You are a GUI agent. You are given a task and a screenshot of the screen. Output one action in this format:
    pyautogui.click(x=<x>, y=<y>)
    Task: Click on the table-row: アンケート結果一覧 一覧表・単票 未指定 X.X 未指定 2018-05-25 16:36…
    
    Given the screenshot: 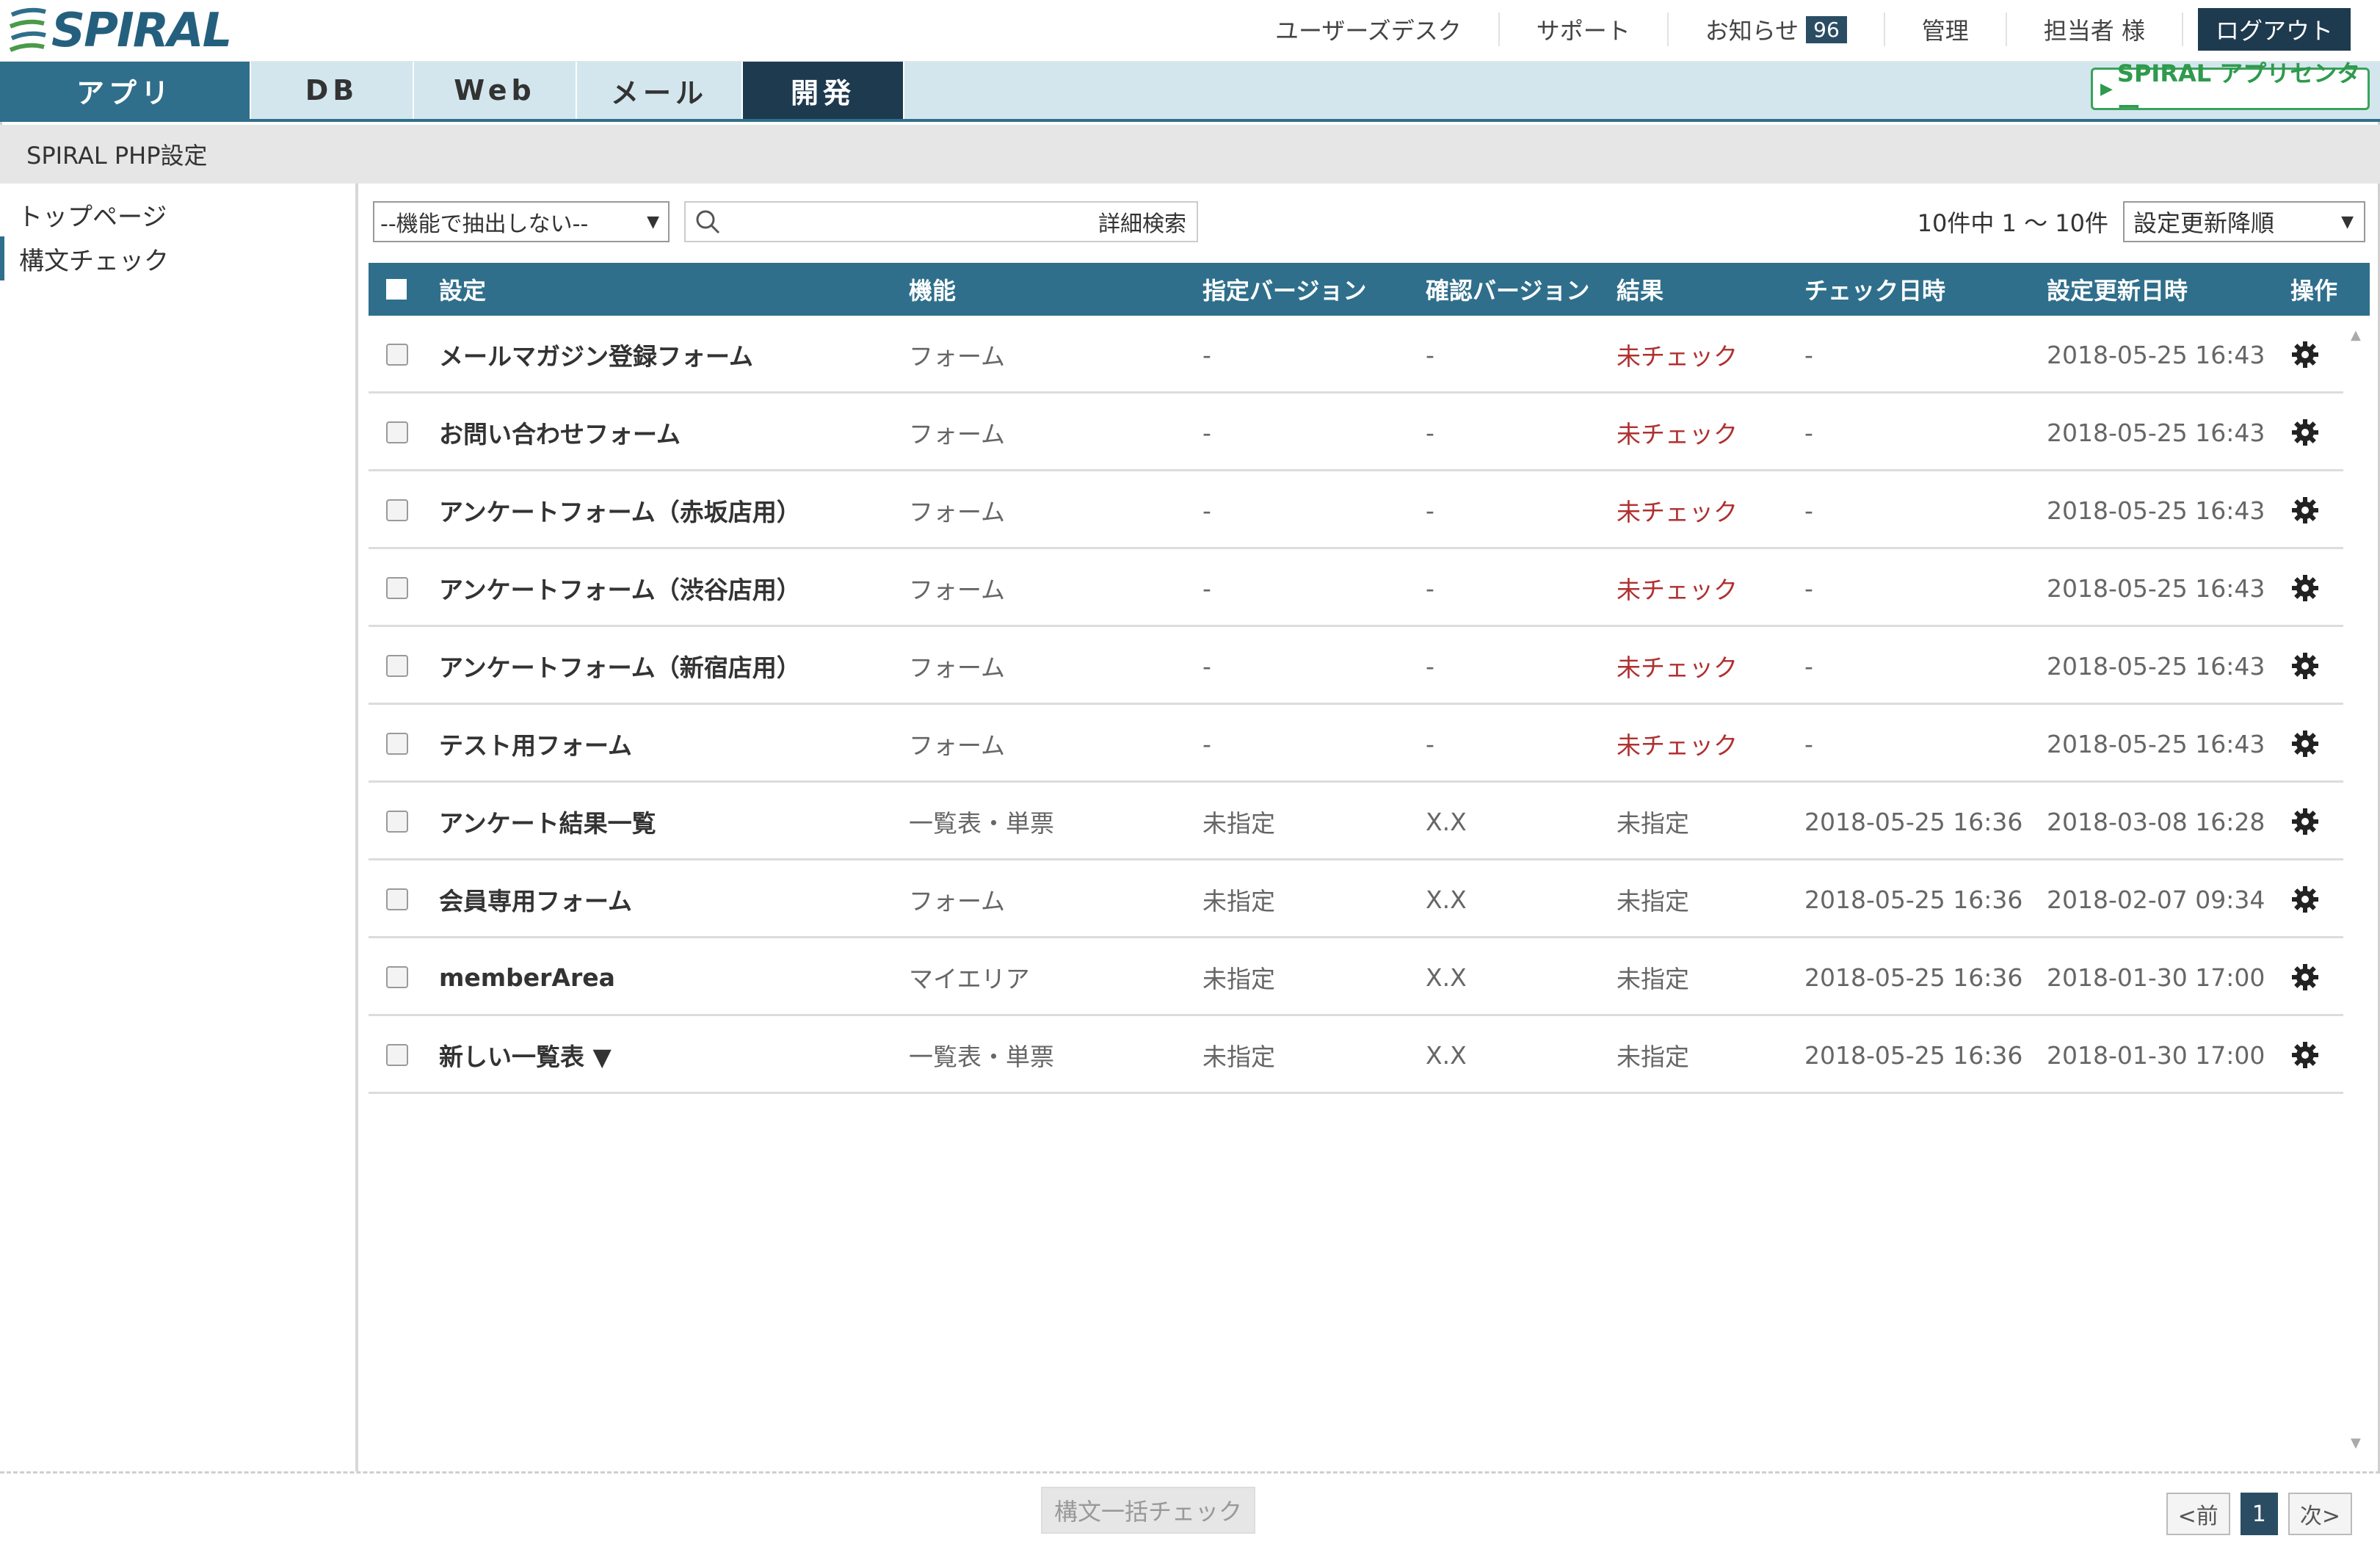 What is the action you would take?
    pyautogui.click(x=1356, y=821)
    